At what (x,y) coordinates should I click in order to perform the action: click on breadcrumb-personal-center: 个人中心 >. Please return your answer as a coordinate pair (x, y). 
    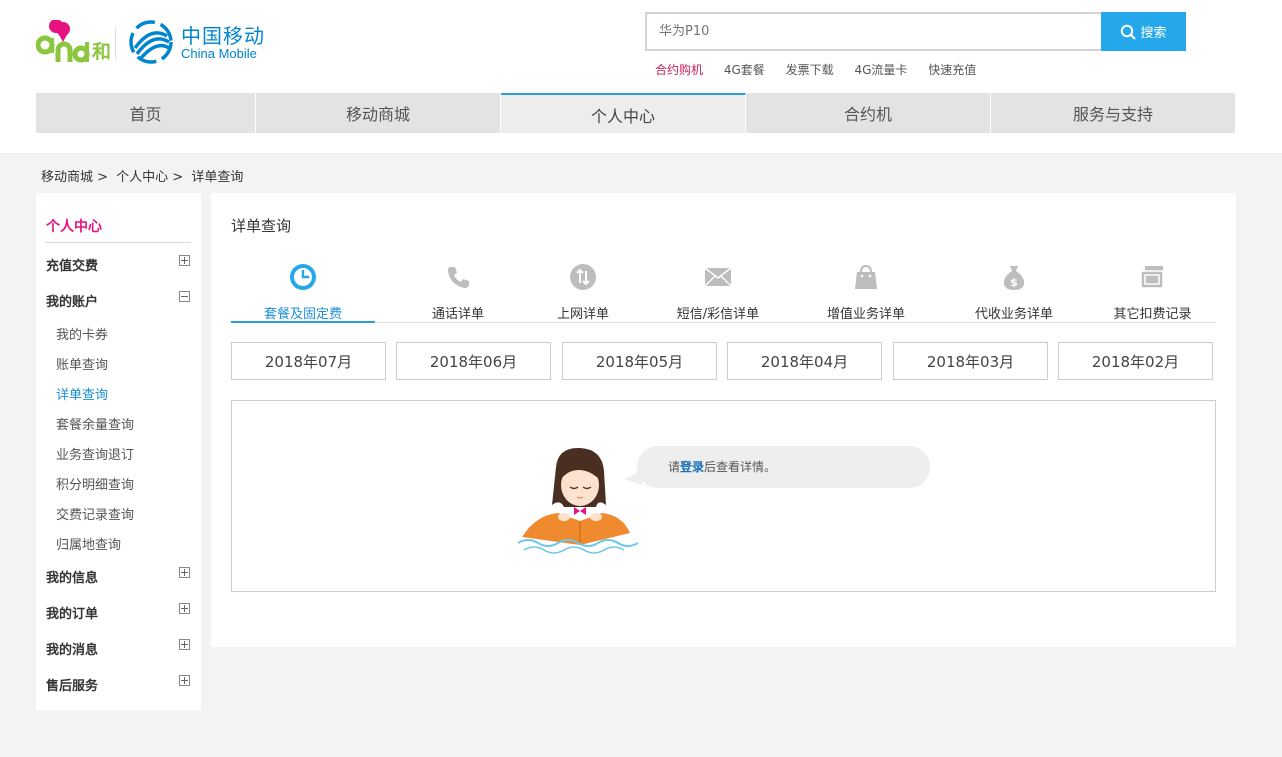
    Looking at the image, I should click on (149, 177).